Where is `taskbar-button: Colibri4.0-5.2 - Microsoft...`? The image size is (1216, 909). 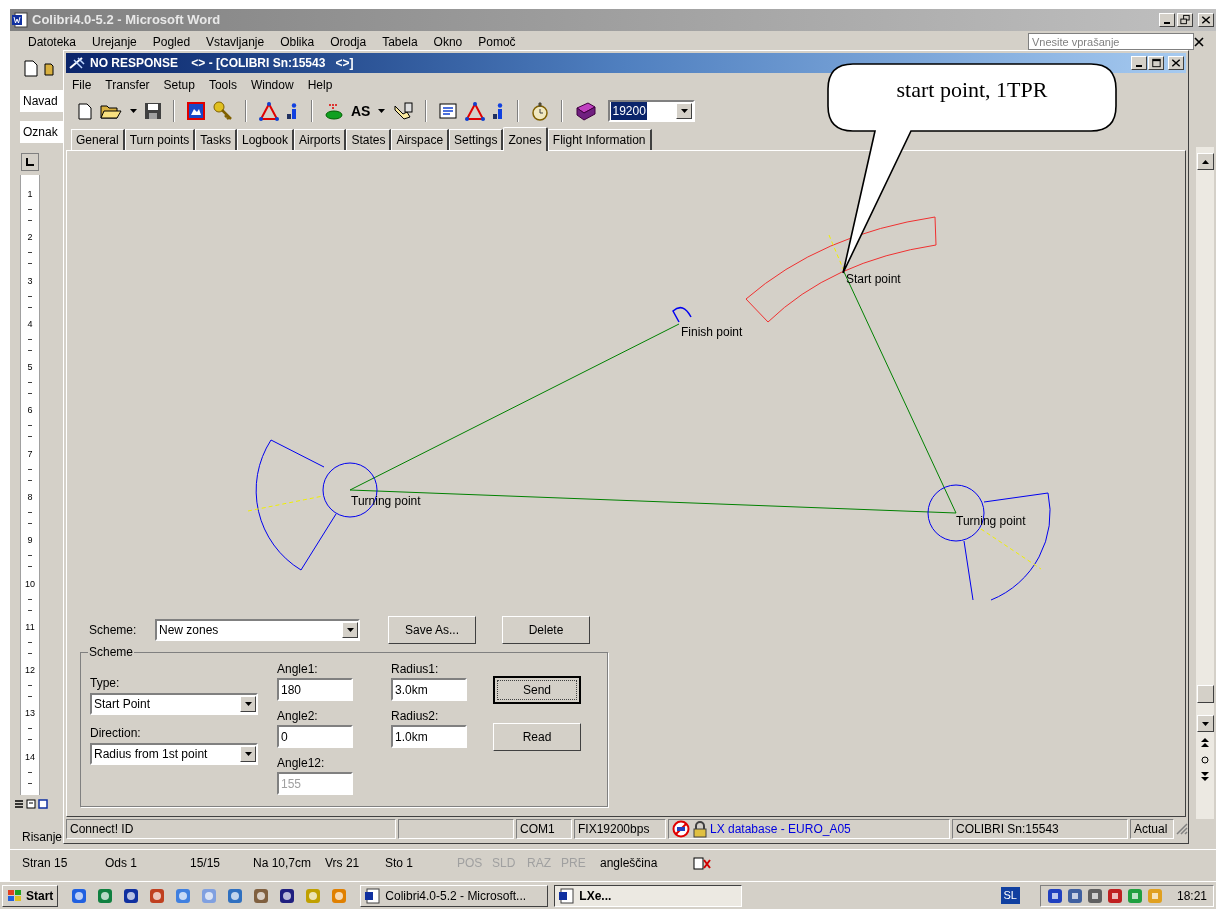 taskbar-button: Colibri4.0-5.2 - Microsoft... is located at coordinates (454, 895).